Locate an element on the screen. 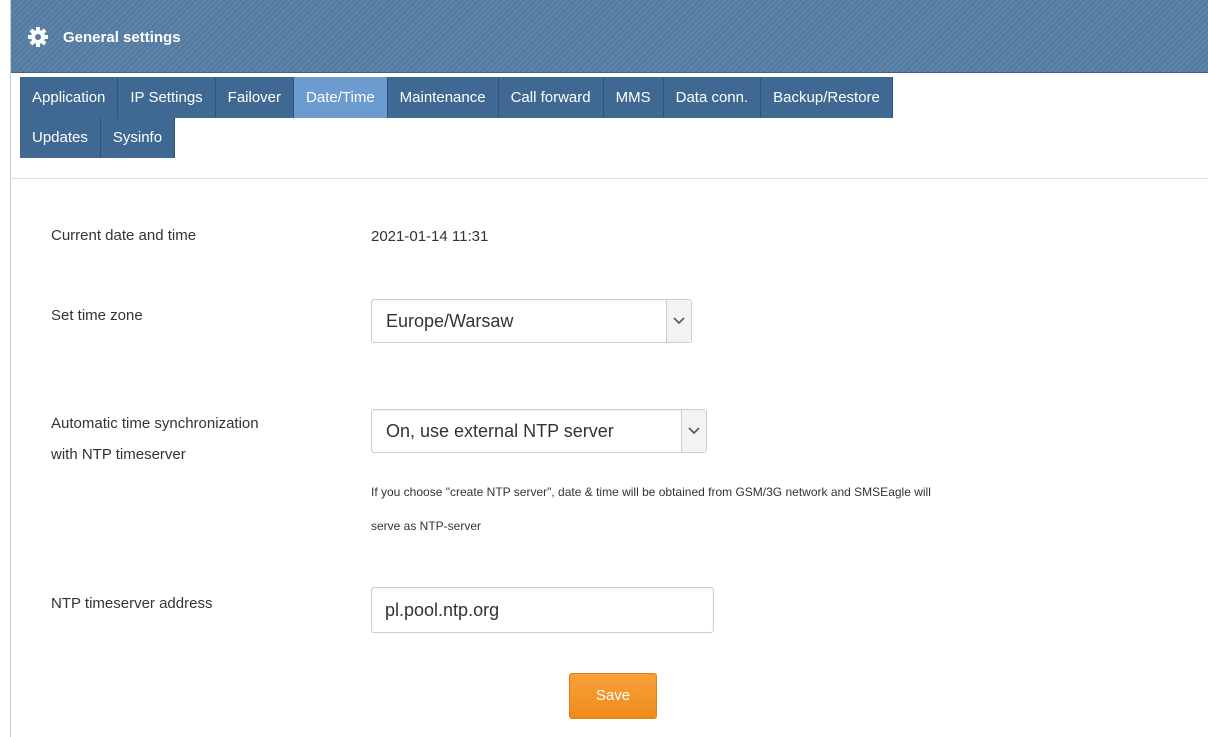 The height and width of the screenshot is (737, 1208). ntp-address-input is located at coordinates (542, 610).